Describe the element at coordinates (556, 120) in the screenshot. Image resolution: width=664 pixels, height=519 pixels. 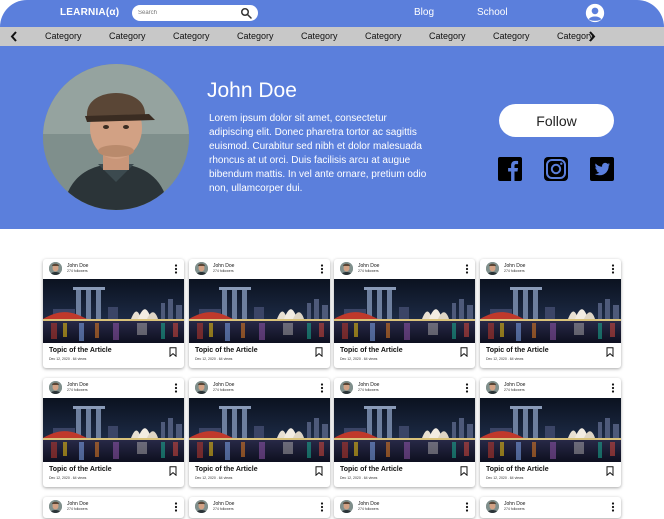
I see `follow-button: Follow` at that location.